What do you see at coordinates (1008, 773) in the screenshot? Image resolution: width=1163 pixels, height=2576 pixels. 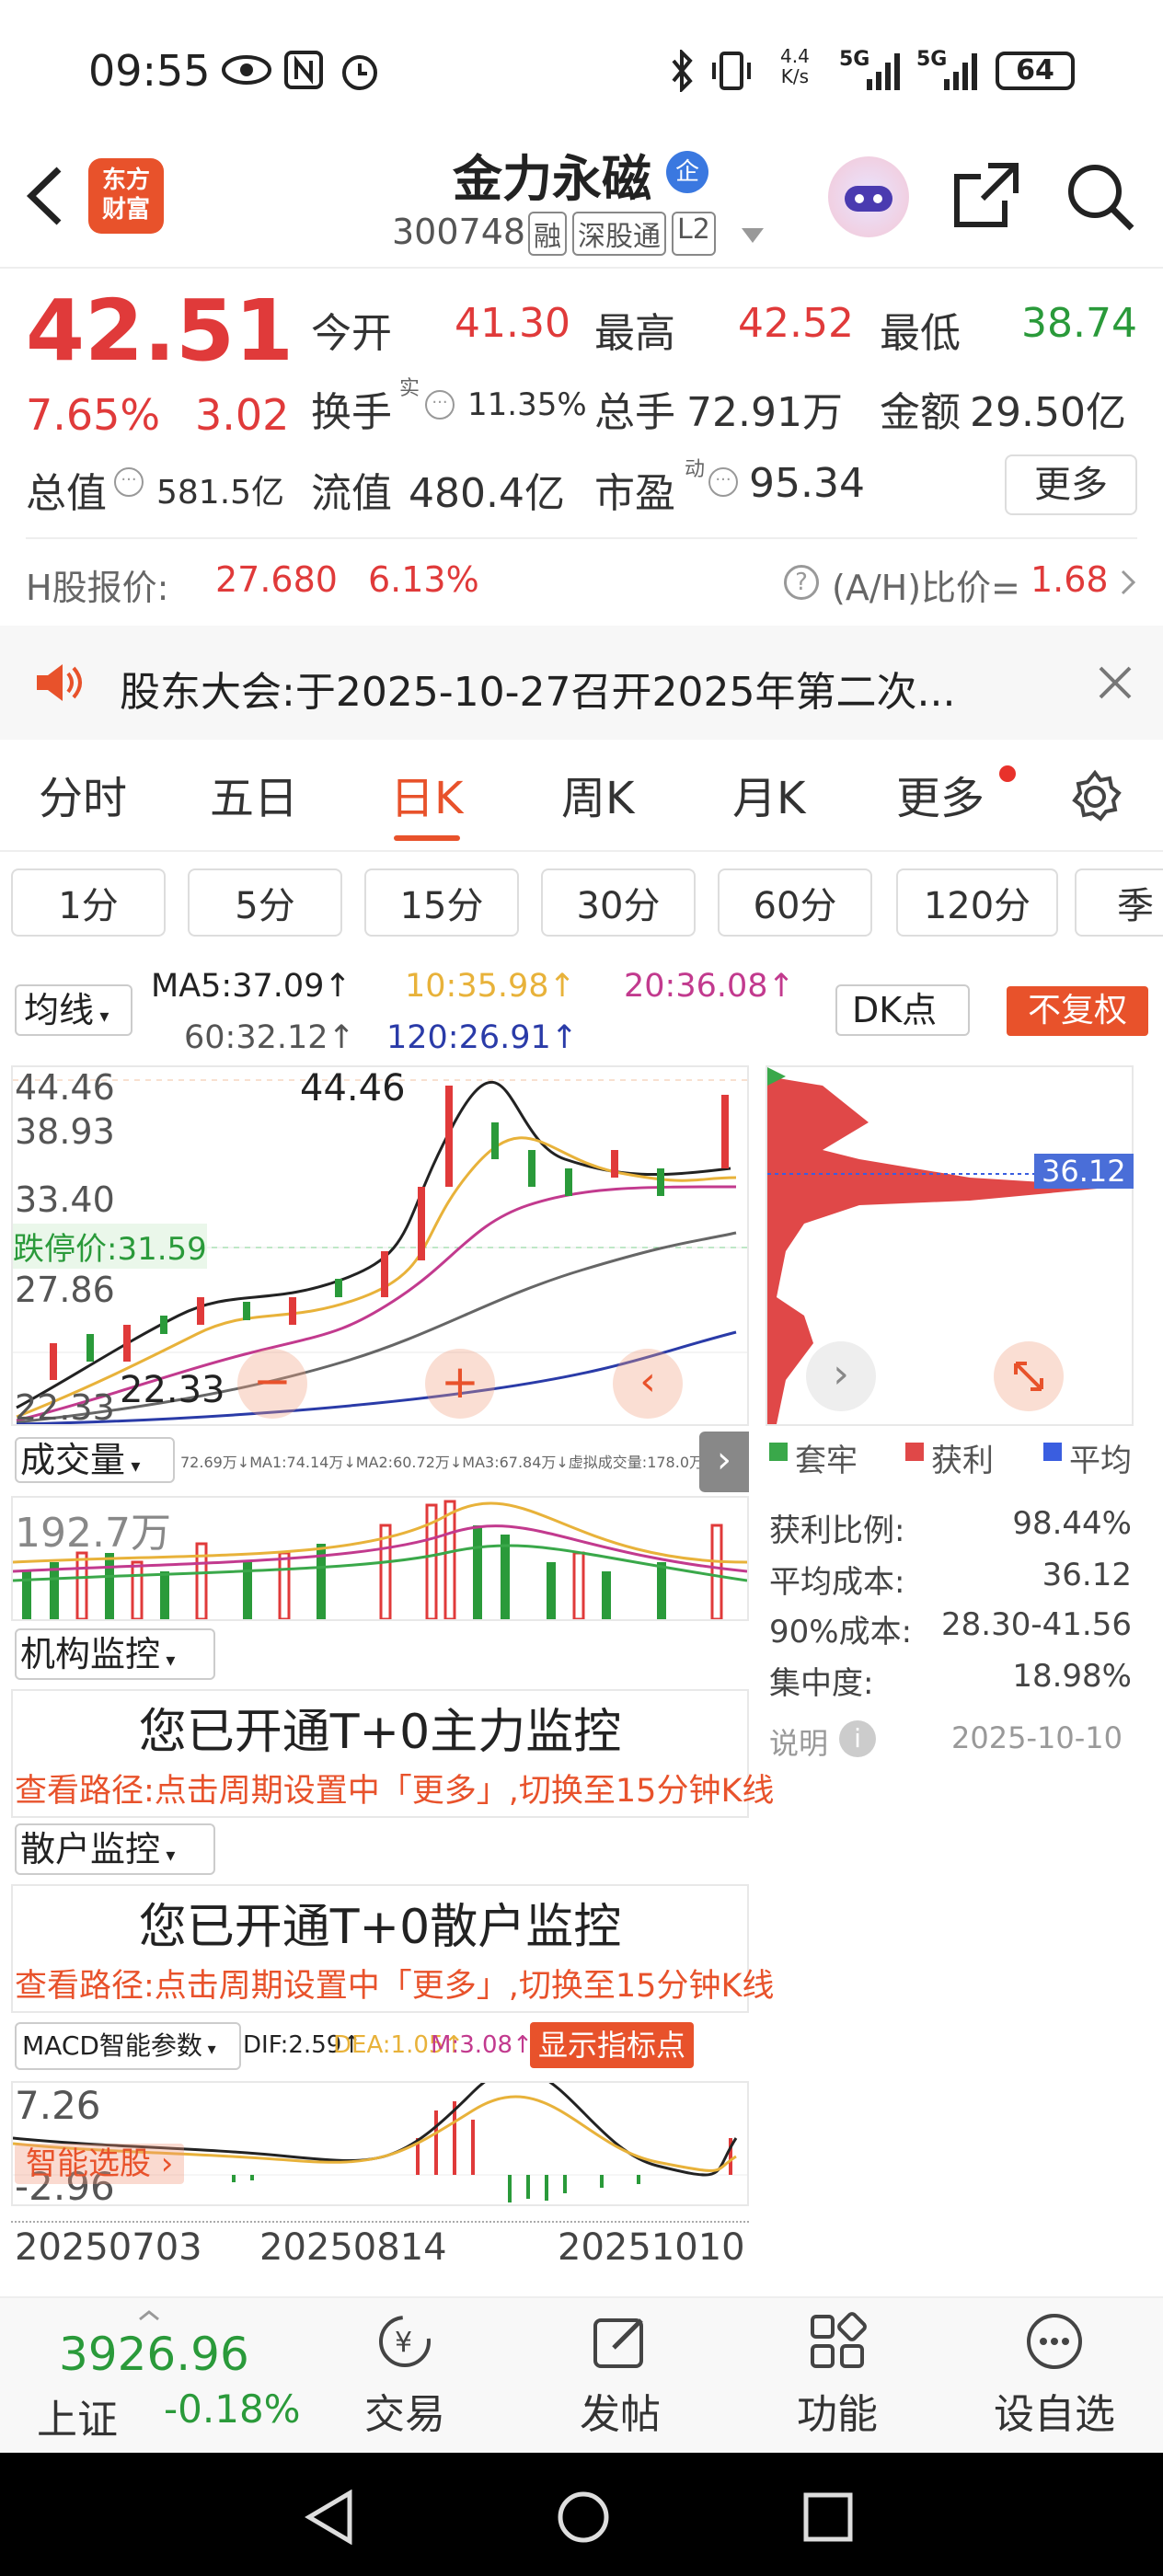 I see `notification-dot` at bounding box center [1008, 773].